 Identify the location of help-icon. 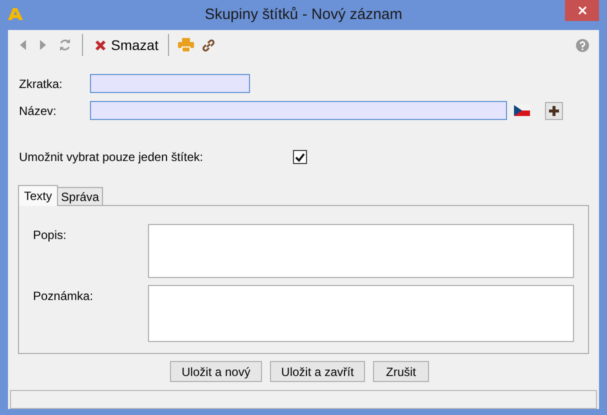
(582, 45).